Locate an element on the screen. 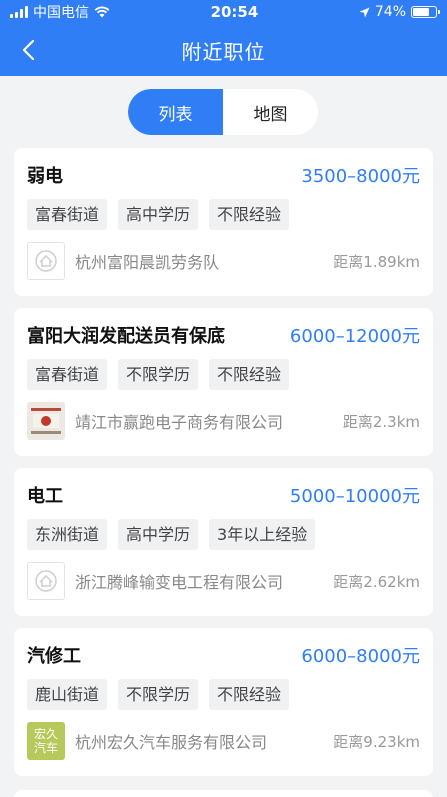 The width and height of the screenshot is (447, 797). location-tag: 东洲街道 is located at coordinates (67, 534).